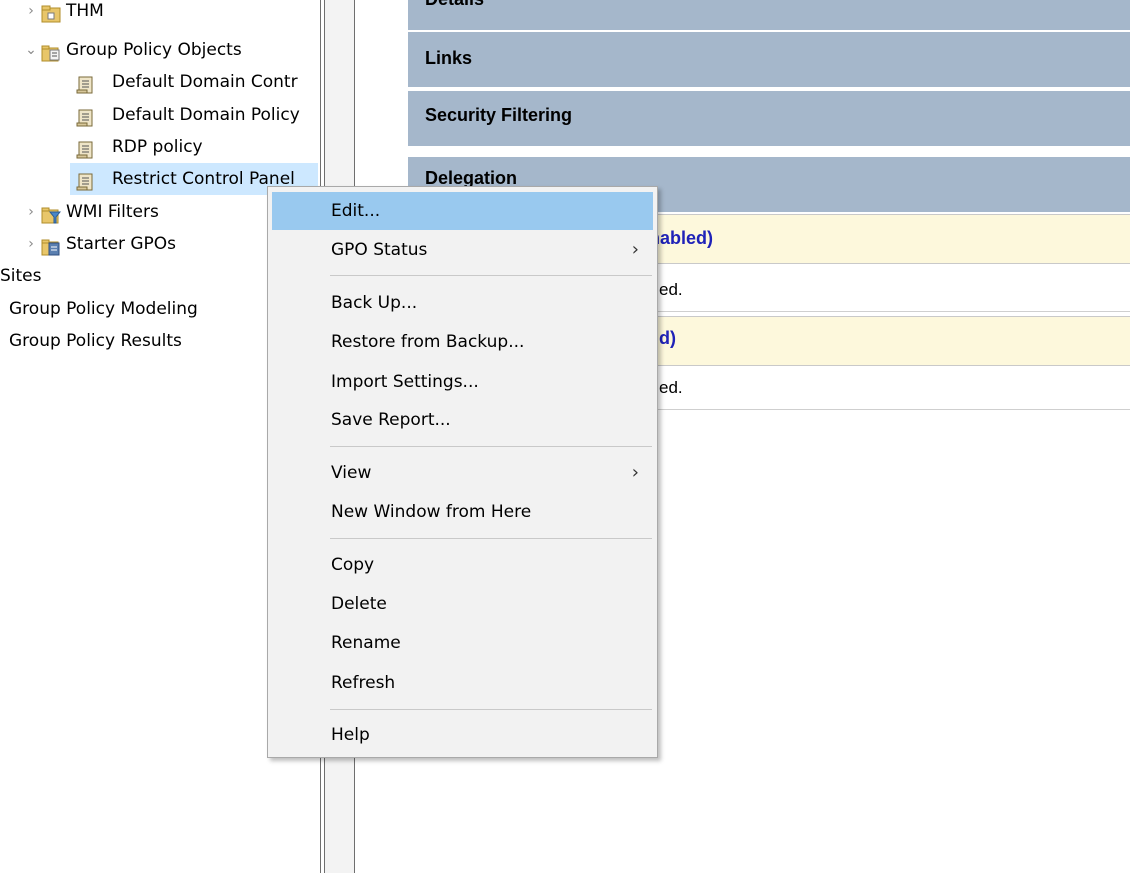 The height and width of the screenshot is (873, 1130). Describe the element at coordinates (462, 735) in the screenshot. I see `menu-item-help: Help` at that location.